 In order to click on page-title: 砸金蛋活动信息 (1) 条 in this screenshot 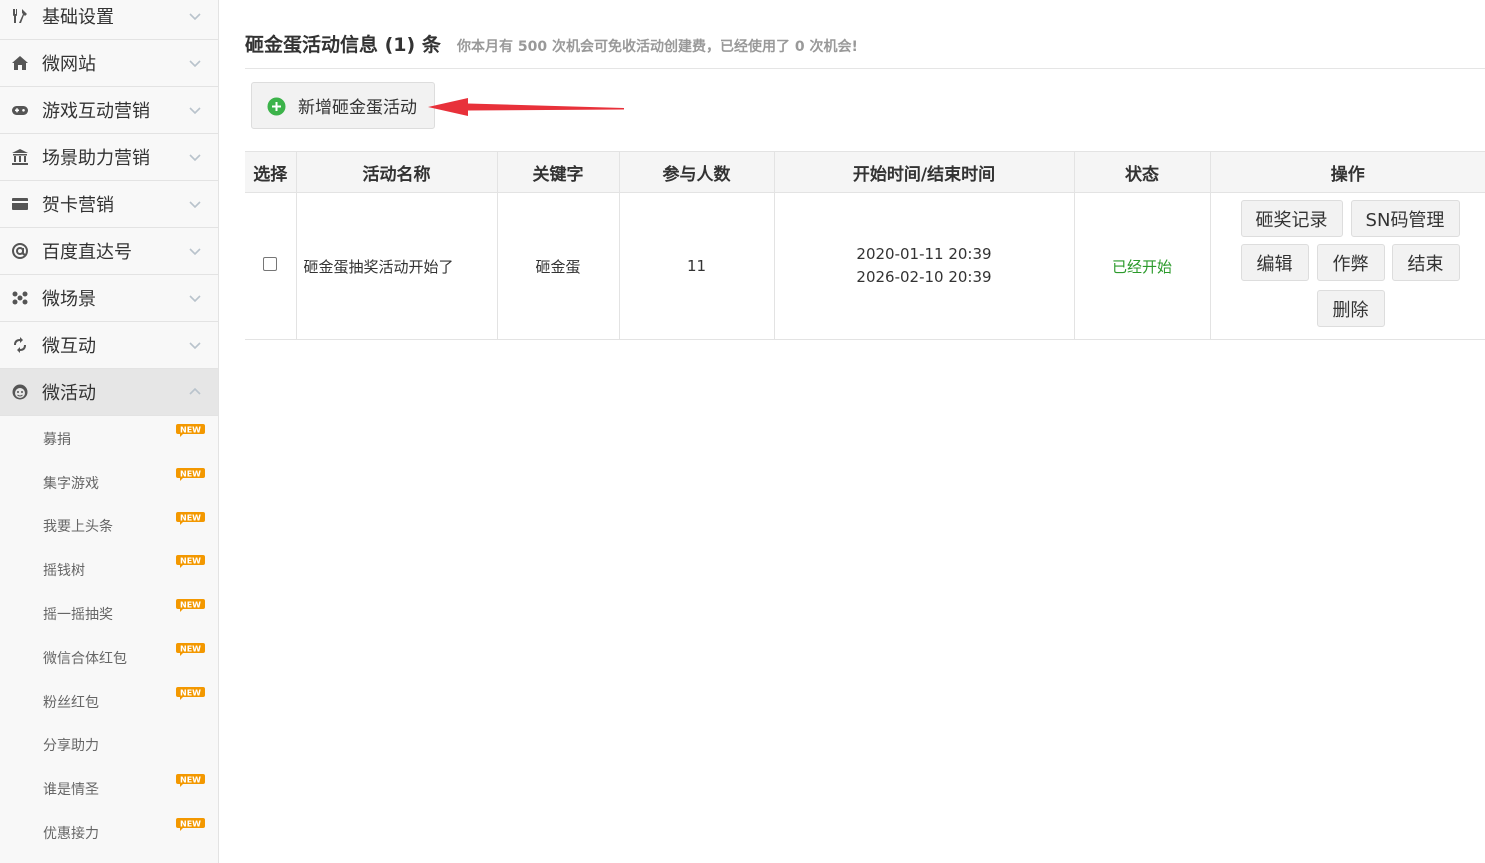, I will do `click(343, 45)`.